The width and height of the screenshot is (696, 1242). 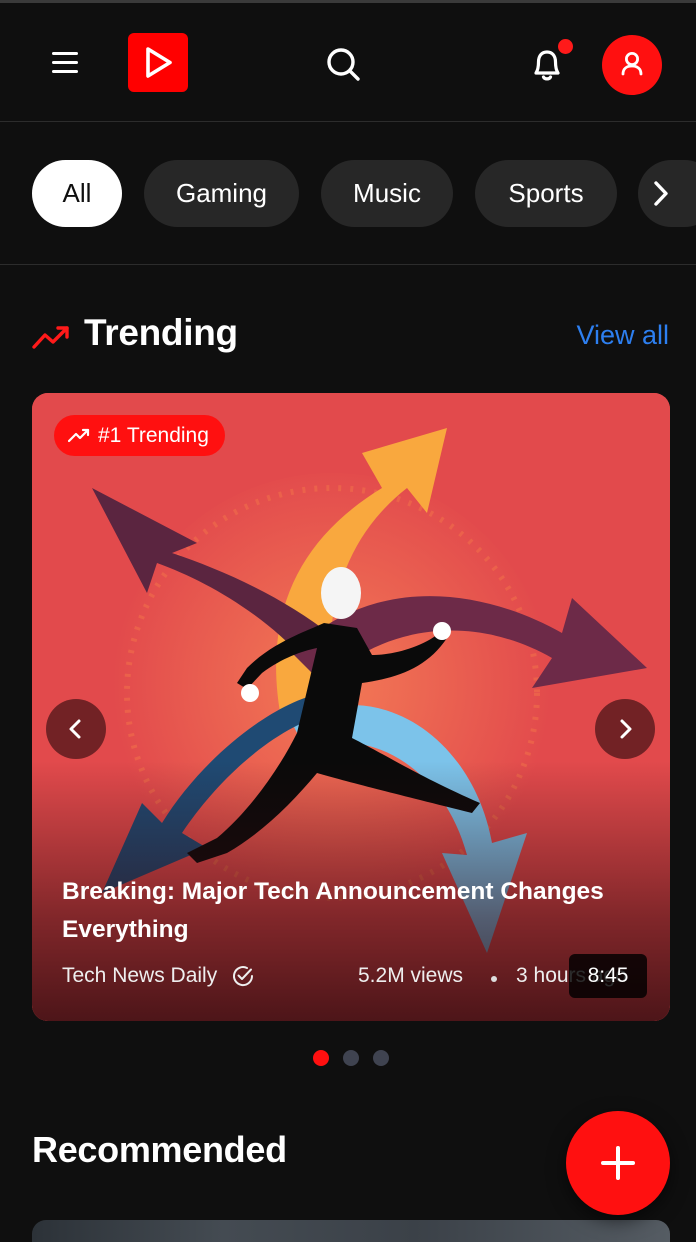 What do you see at coordinates (161, 332) in the screenshot?
I see `section-title-trending: Trending` at bounding box center [161, 332].